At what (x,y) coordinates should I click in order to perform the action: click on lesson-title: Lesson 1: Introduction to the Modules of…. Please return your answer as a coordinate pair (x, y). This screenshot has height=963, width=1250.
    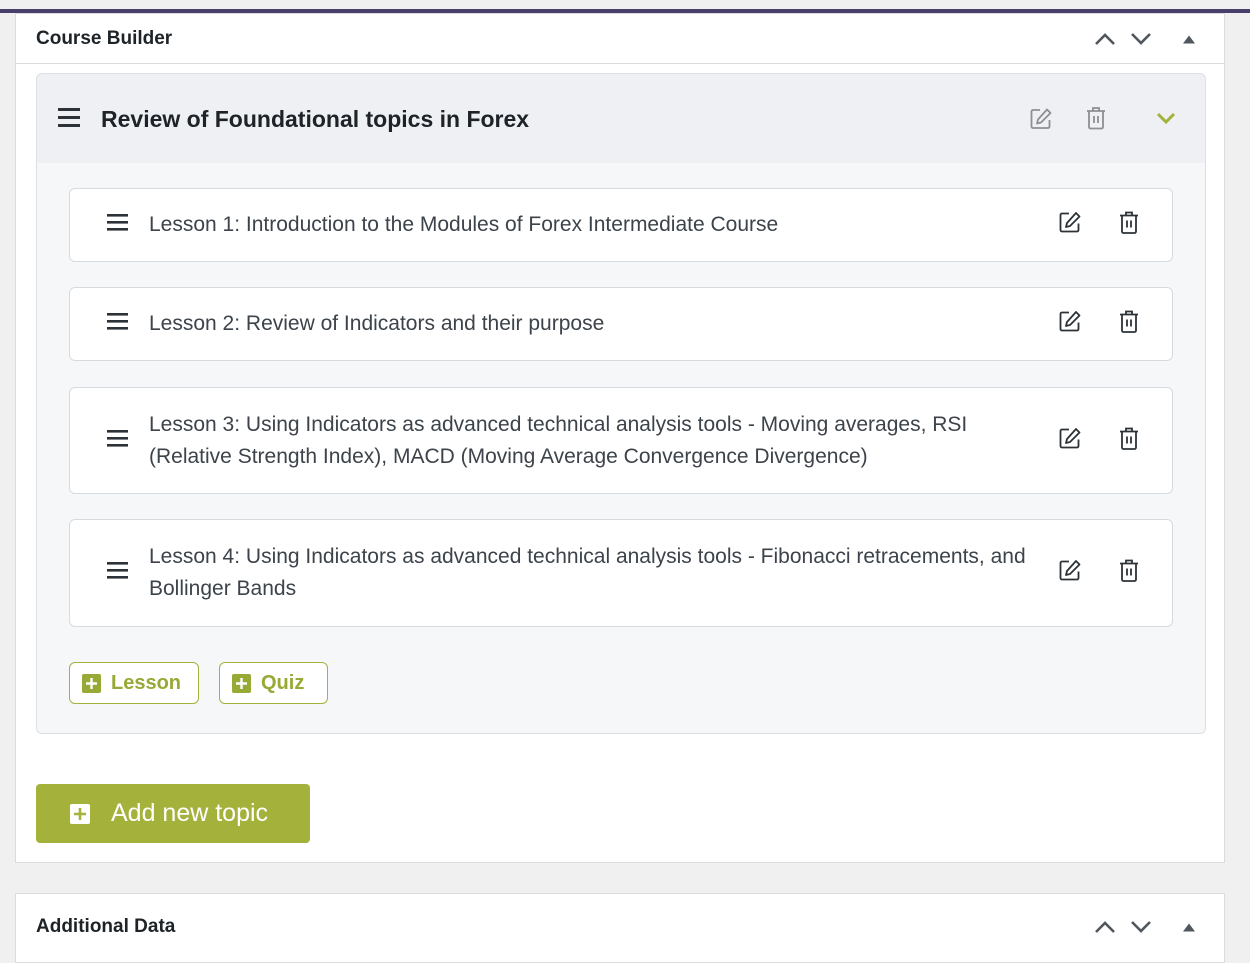
    Looking at the image, I should click on (464, 224).